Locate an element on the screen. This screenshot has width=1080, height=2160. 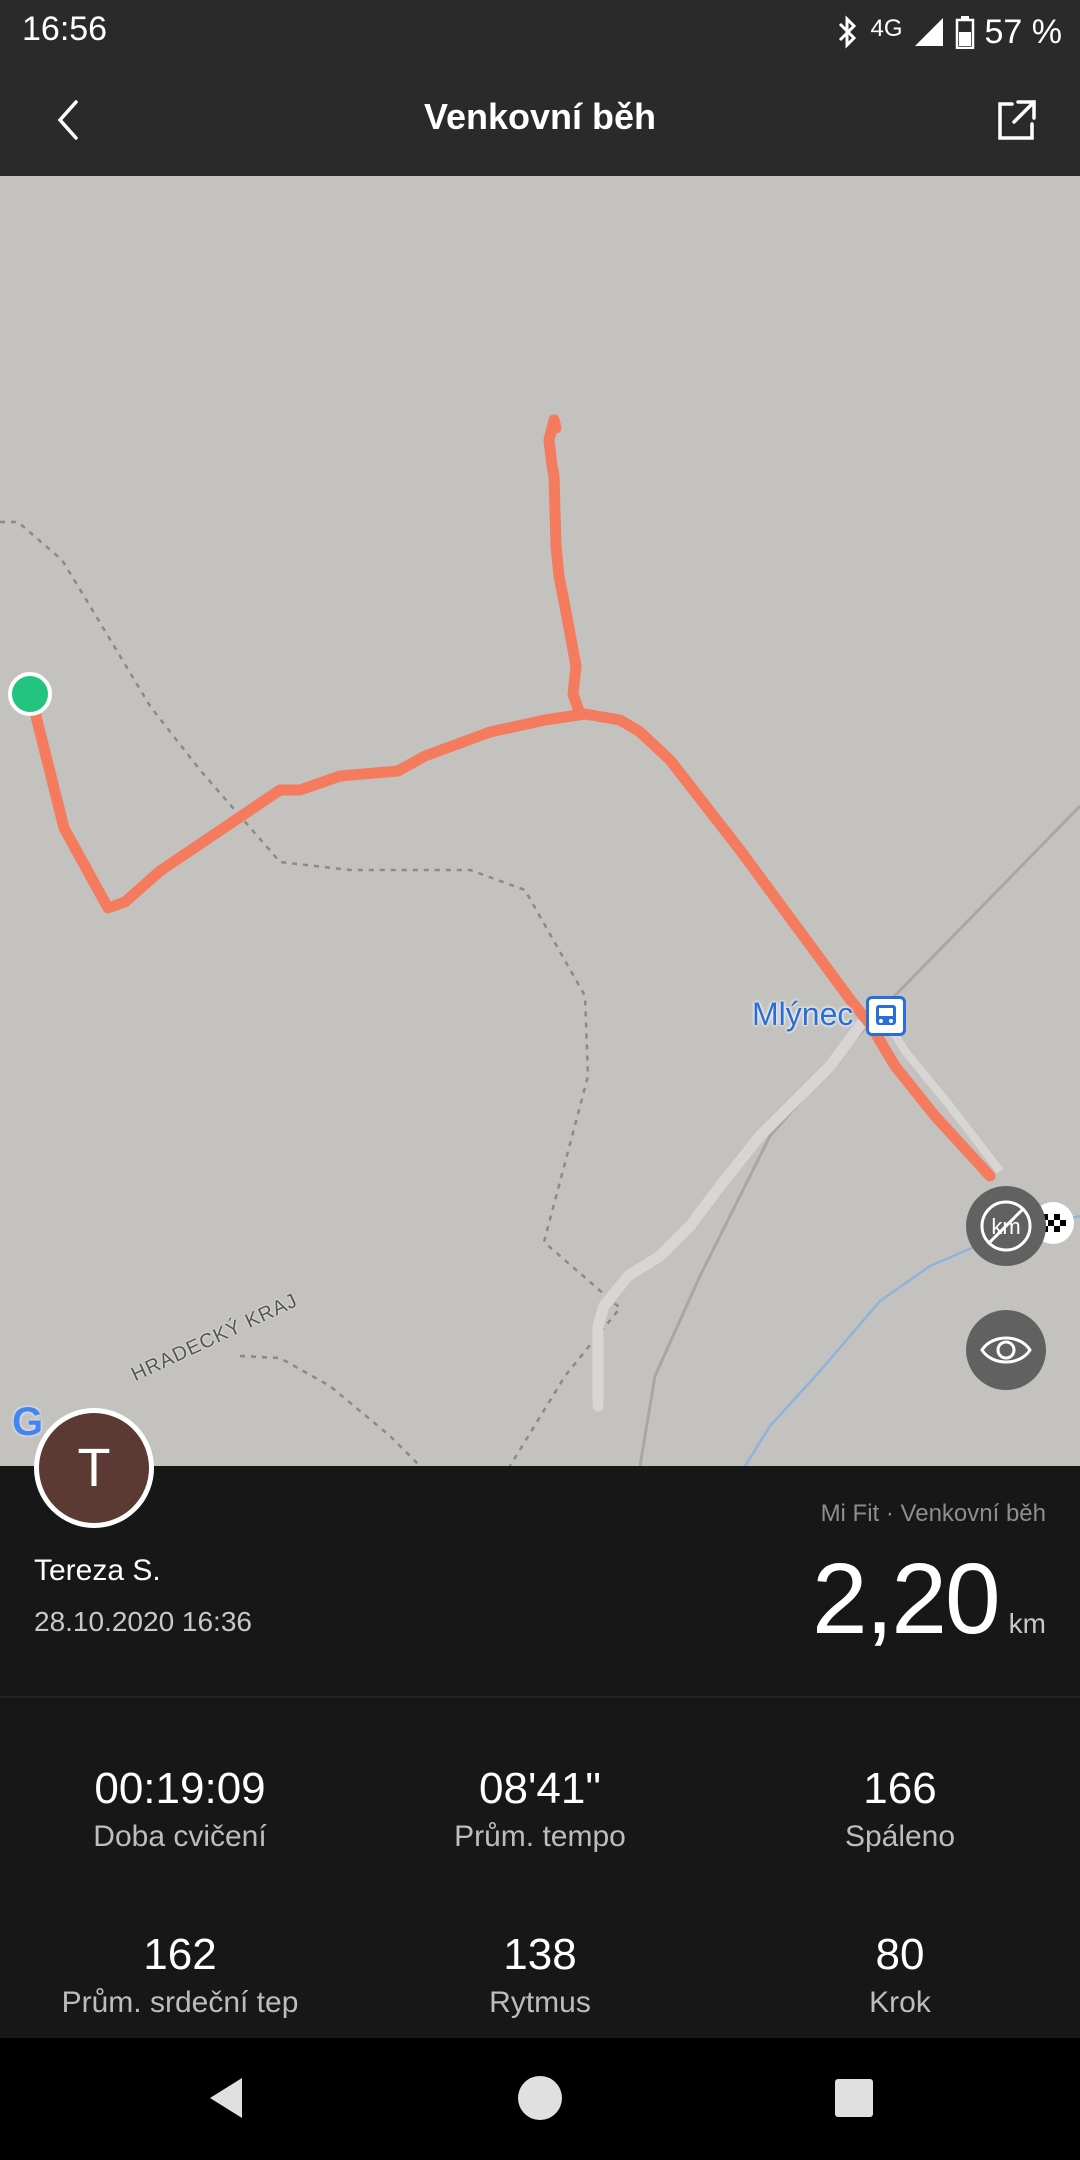
boundary-line is located at coordinates (330, 1410).